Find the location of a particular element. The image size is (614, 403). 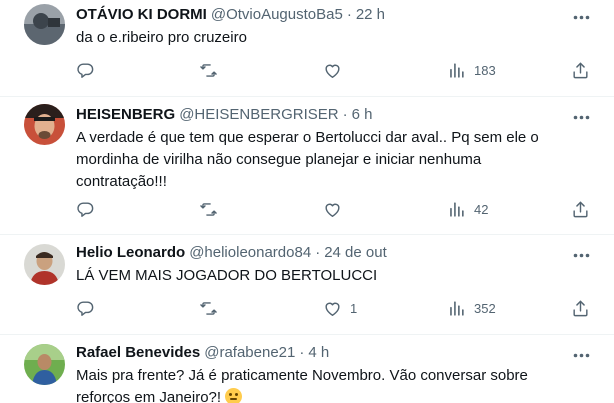

timestamp: 6 h is located at coordinates (362, 114).